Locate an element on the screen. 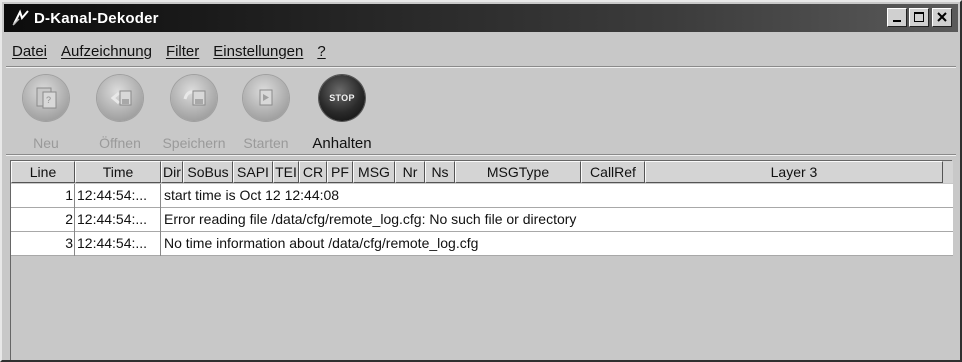 This screenshot has width=962, height=362. column-header-nr: Nr is located at coordinates (410, 172).